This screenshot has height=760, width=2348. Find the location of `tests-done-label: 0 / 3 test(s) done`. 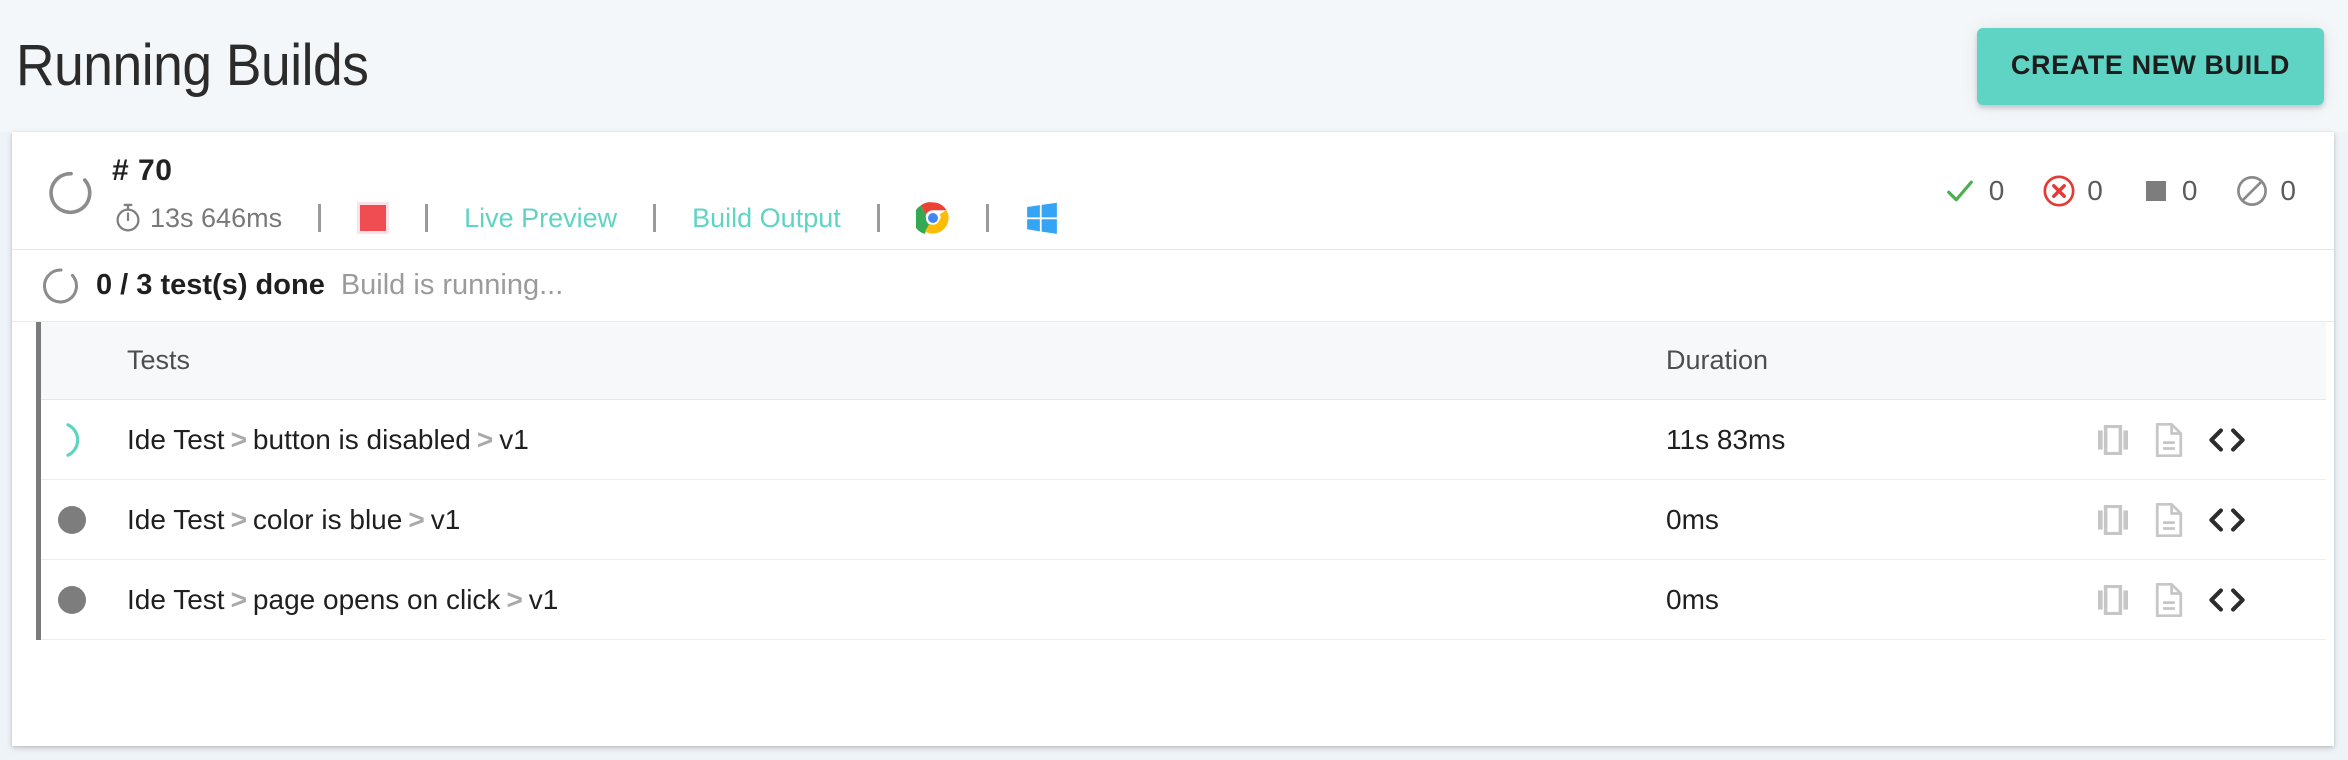

tests-done-label: 0 / 3 test(s) done is located at coordinates (210, 285).